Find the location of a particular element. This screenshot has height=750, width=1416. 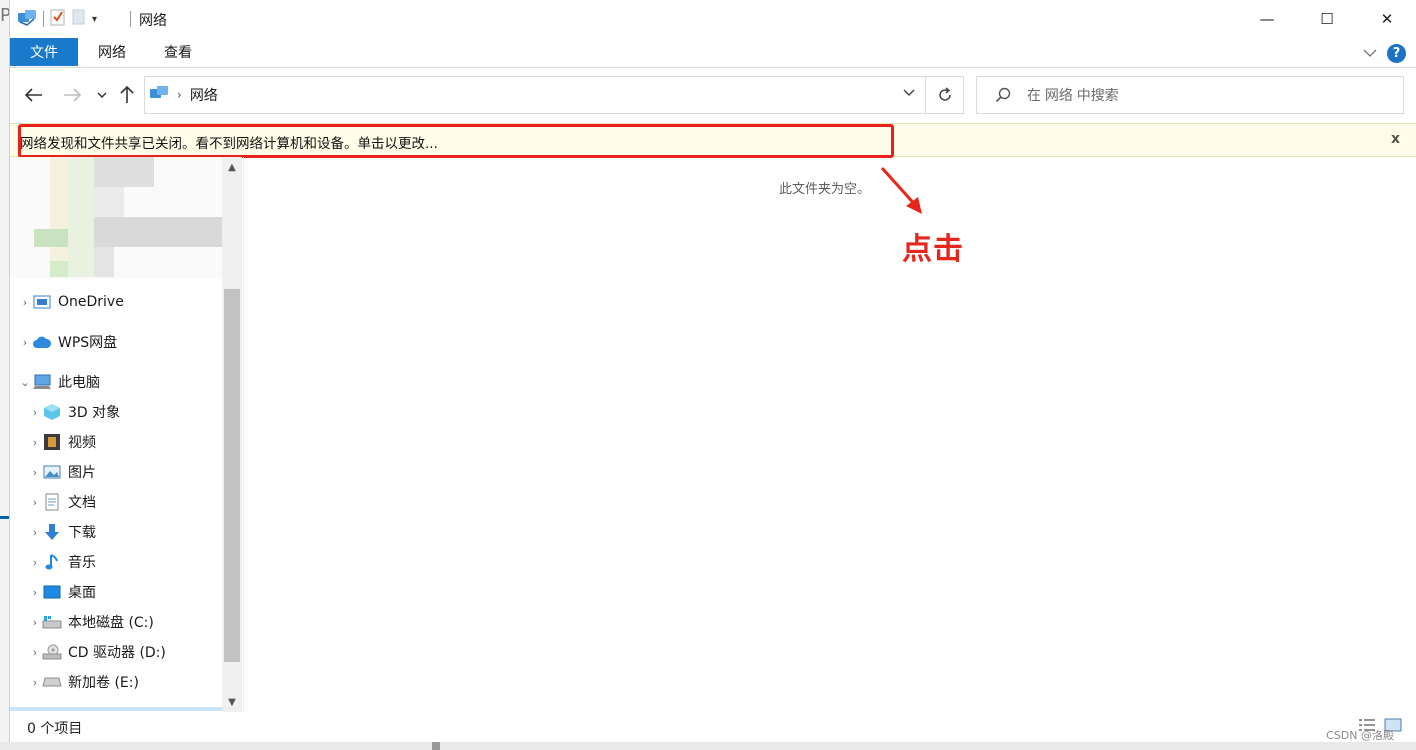

tree-item-documents: › 文档 is located at coordinates (134, 502).